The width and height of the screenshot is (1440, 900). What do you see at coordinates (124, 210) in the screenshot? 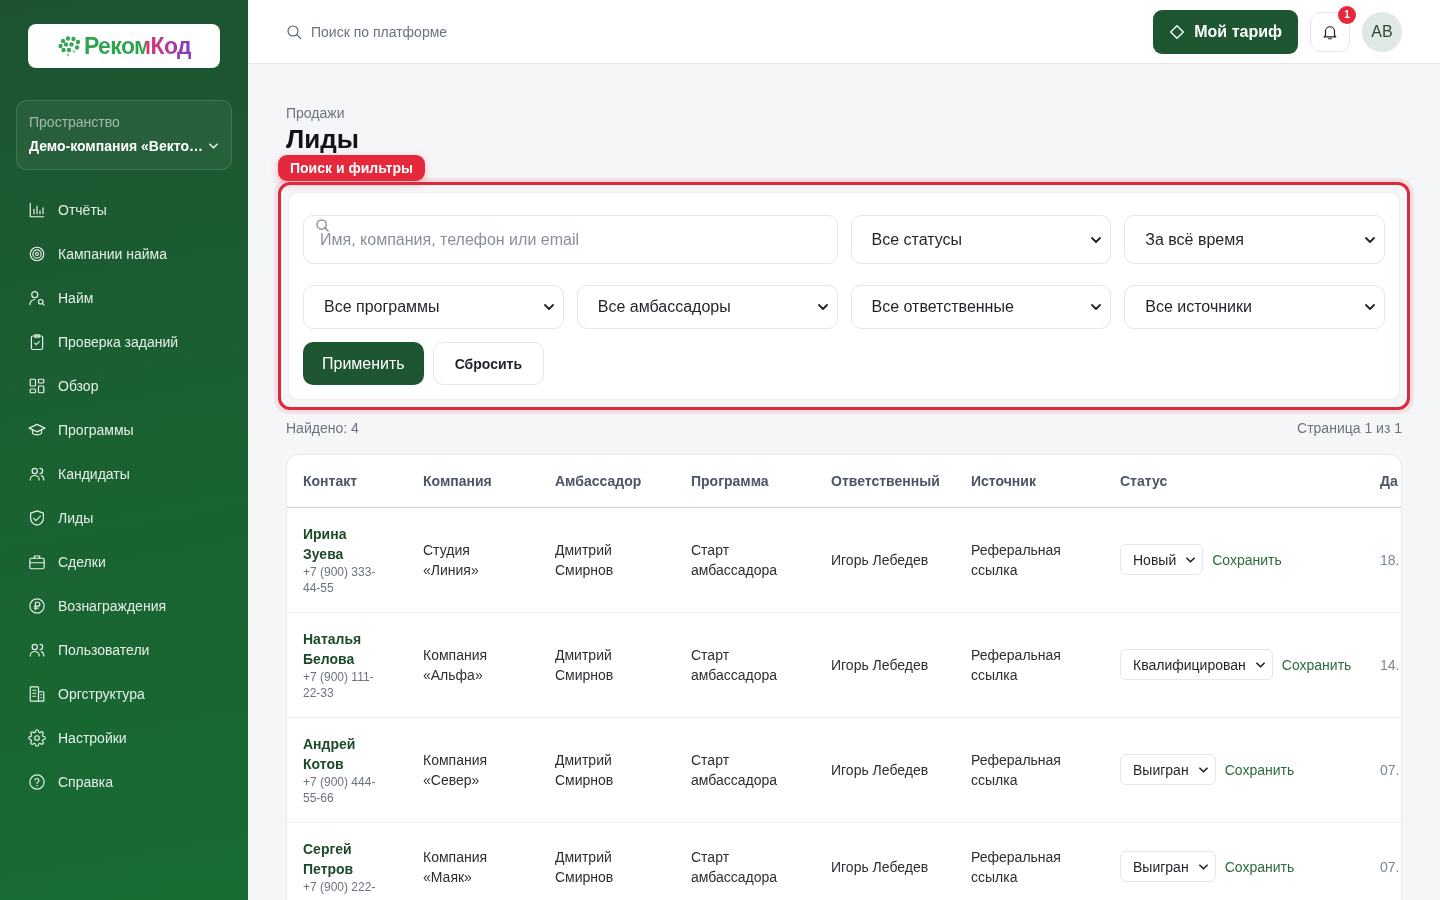
I see `nav-item: Отчёты` at bounding box center [124, 210].